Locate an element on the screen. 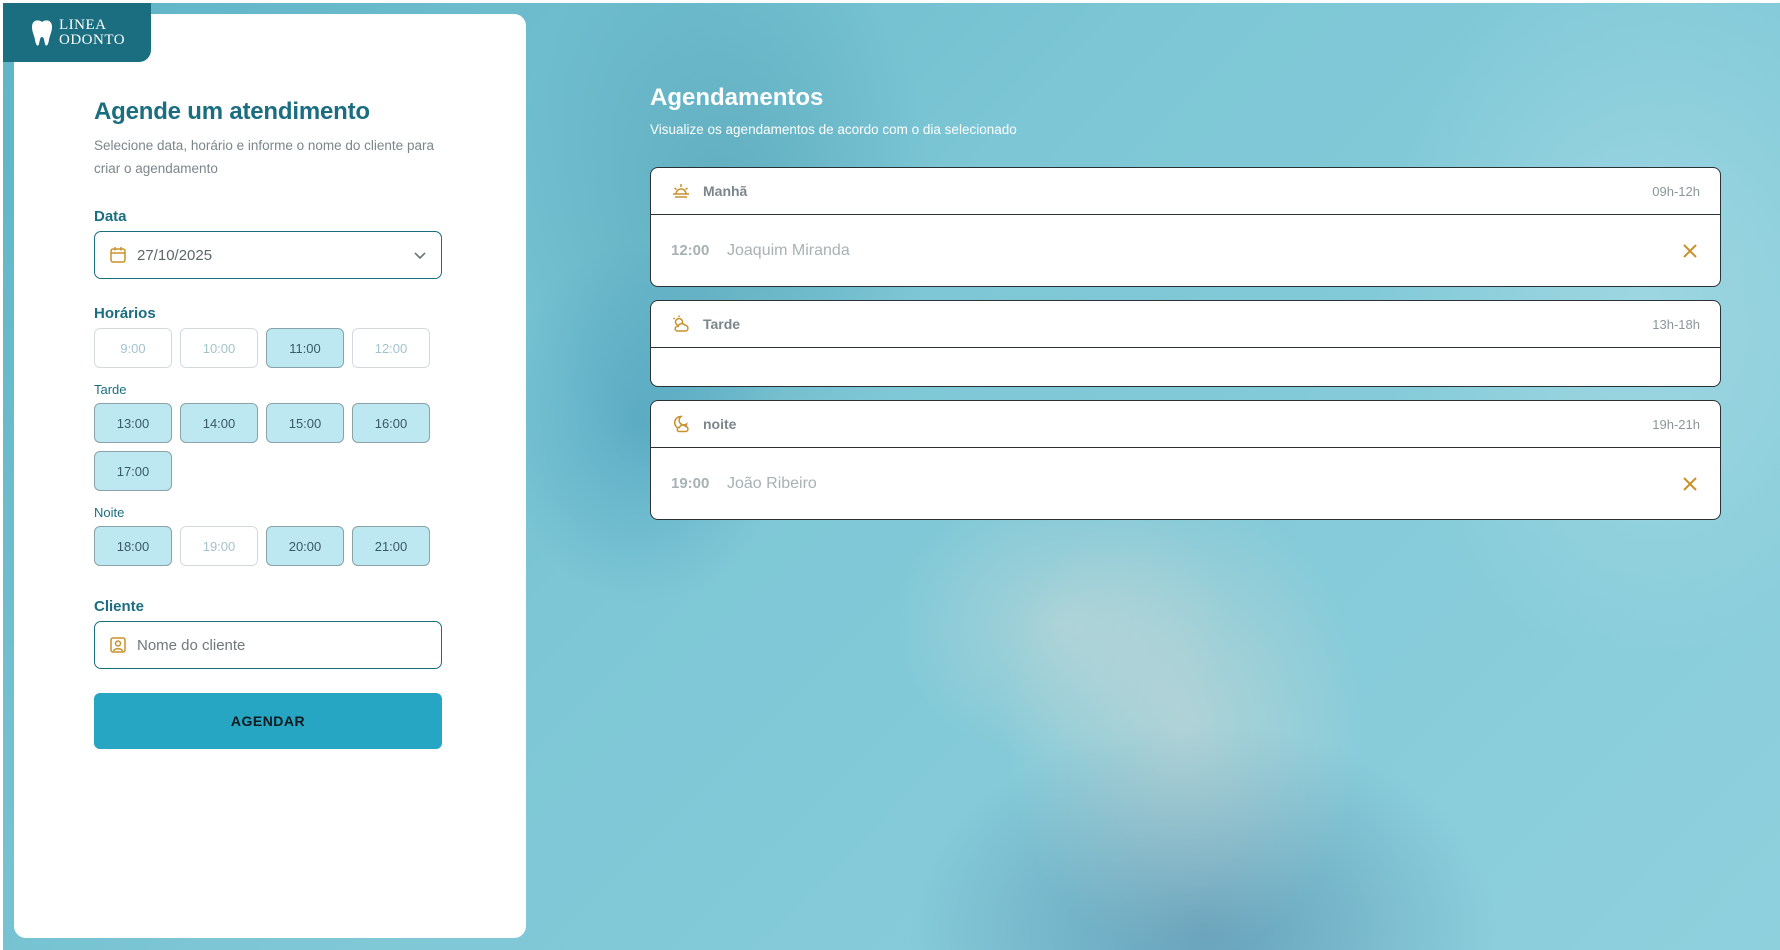 The height and width of the screenshot is (950, 1780). period-card: Manhã 09h-12h 12:00 Joaquim Miranda is located at coordinates (1185, 227).